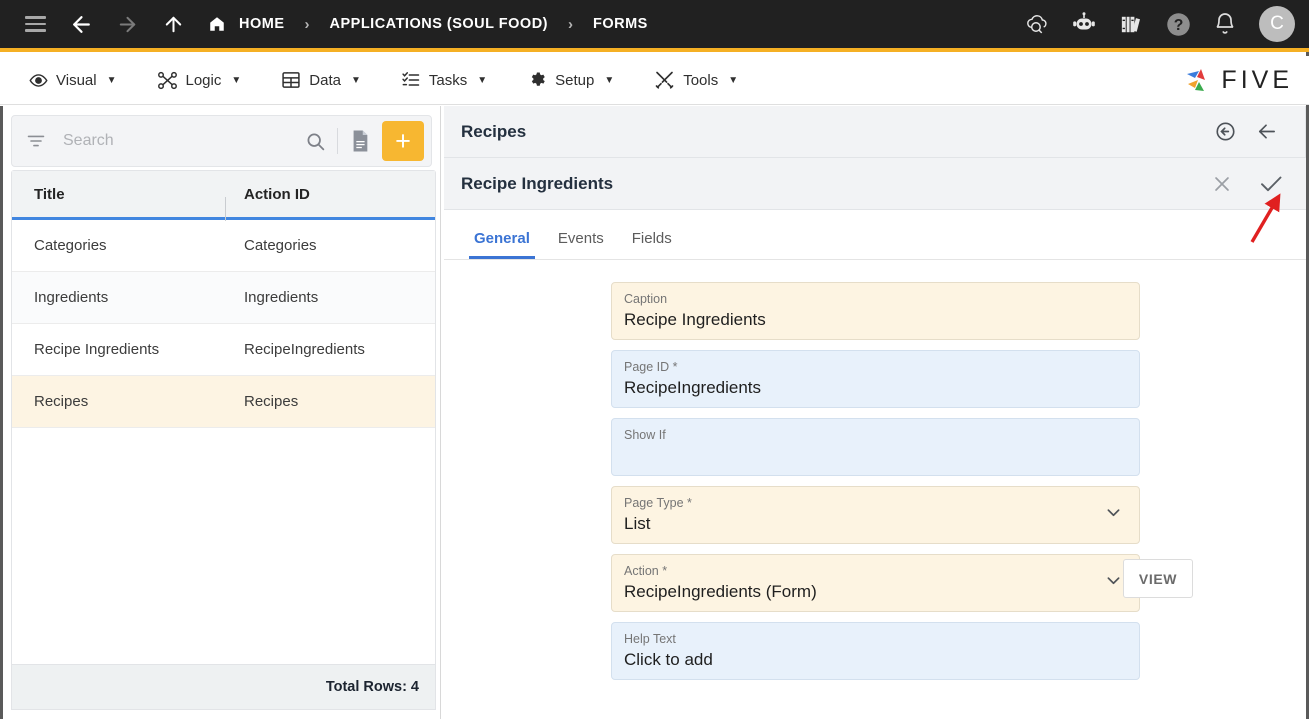 This screenshot has height=719, width=1309. I want to click on tab-general: General, so click(502, 244).